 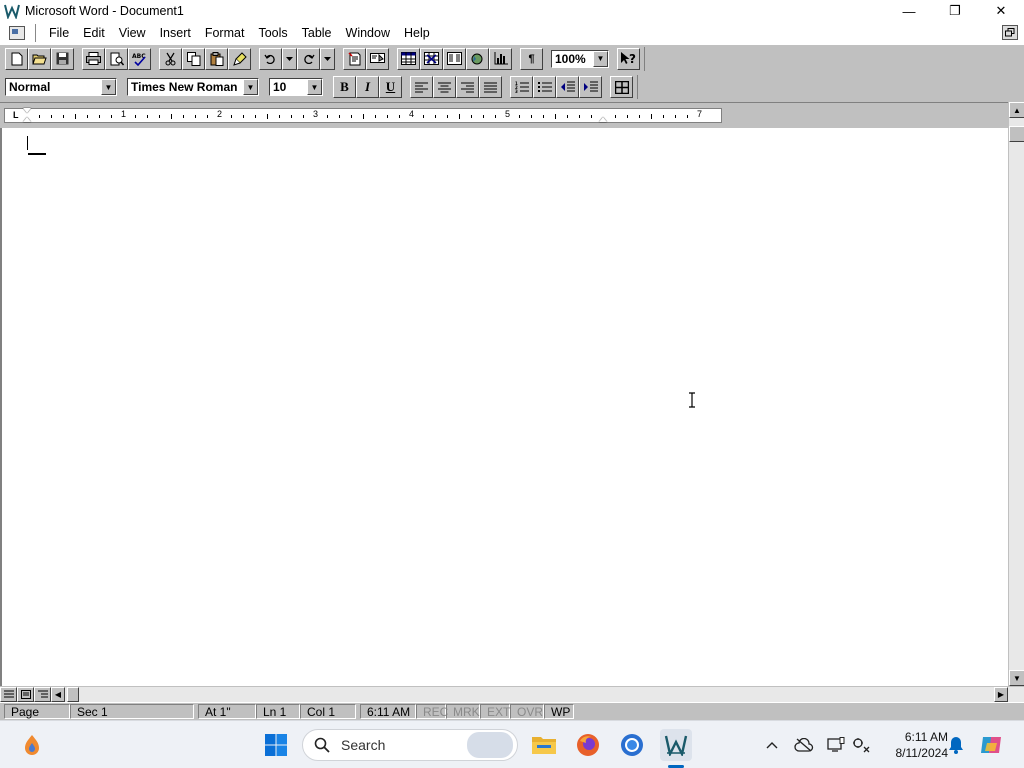 I want to click on decrease-indent-button, so click(x=567, y=87).